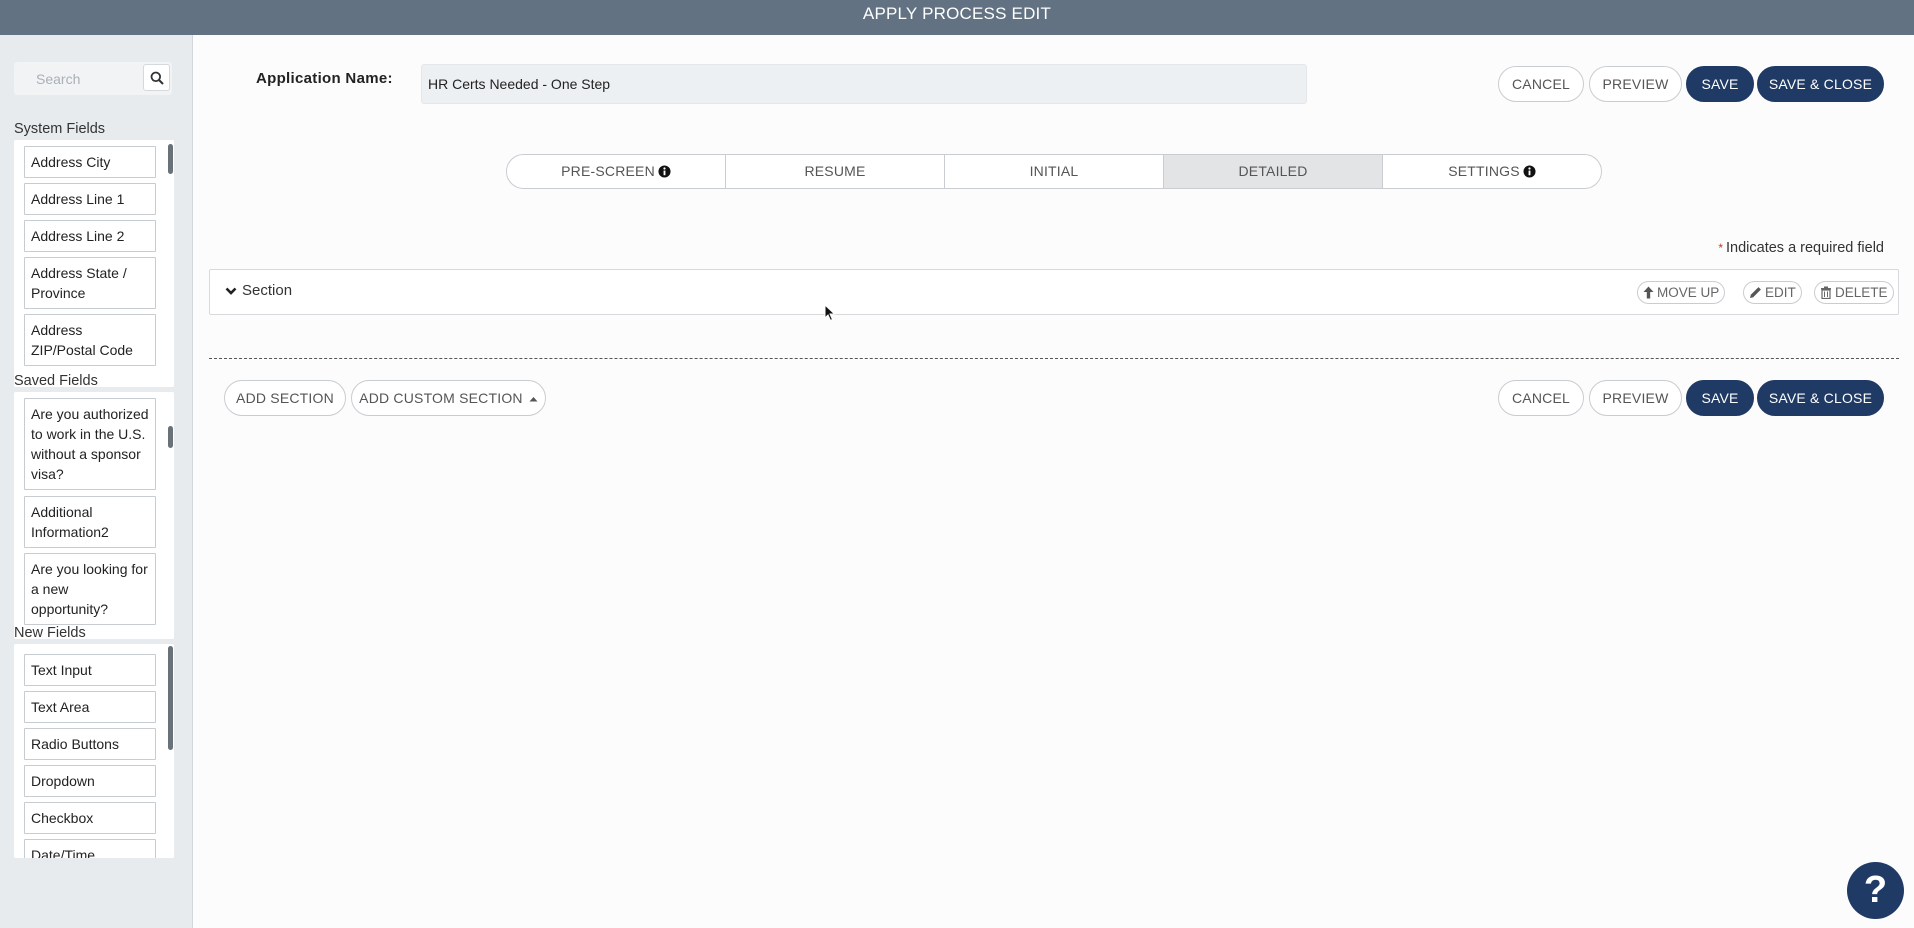 The width and height of the screenshot is (1914, 928). I want to click on field-item-text-area: Text Area, so click(90, 707).